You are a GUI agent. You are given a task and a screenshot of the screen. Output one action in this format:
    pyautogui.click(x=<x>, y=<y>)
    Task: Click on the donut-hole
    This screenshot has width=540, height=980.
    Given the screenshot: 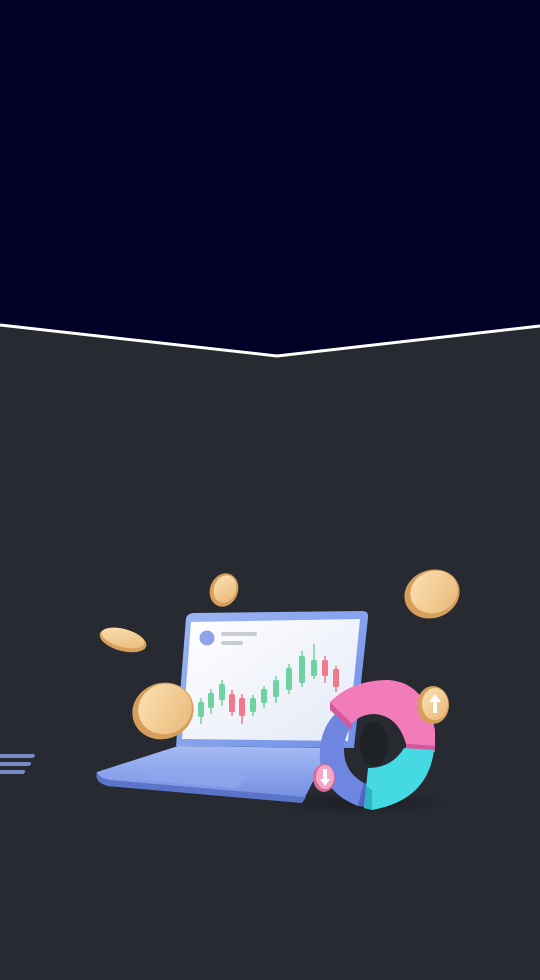 What is the action you would take?
    pyautogui.click(x=374, y=744)
    